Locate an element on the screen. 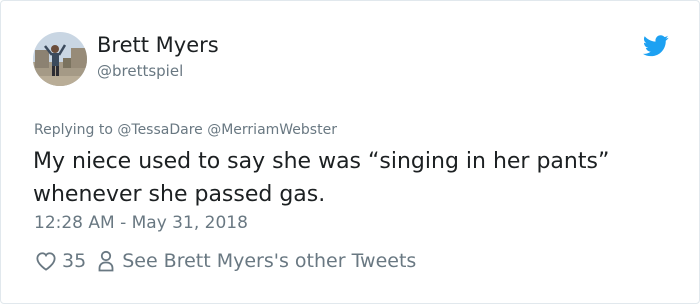 This screenshot has width=700, height=304. tweet-actions: 35 See Brett Myers's other Tweets is located at coordinates (225, 261).